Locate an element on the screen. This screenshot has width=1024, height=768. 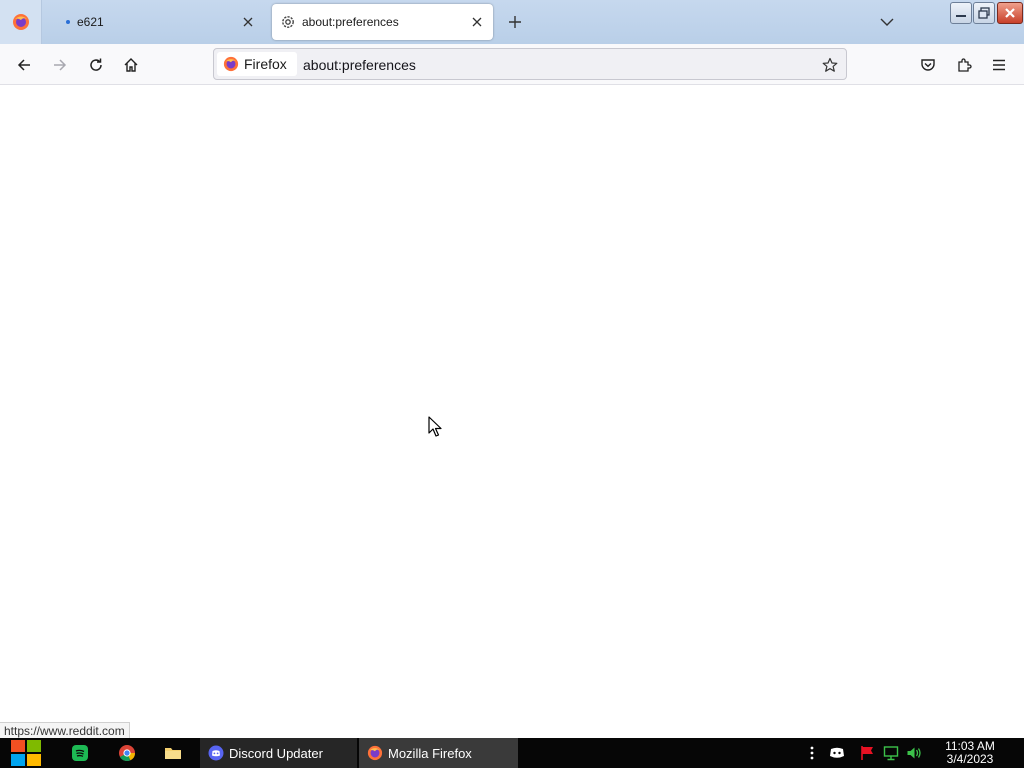
restore-button is located at coordinates (984, 13).